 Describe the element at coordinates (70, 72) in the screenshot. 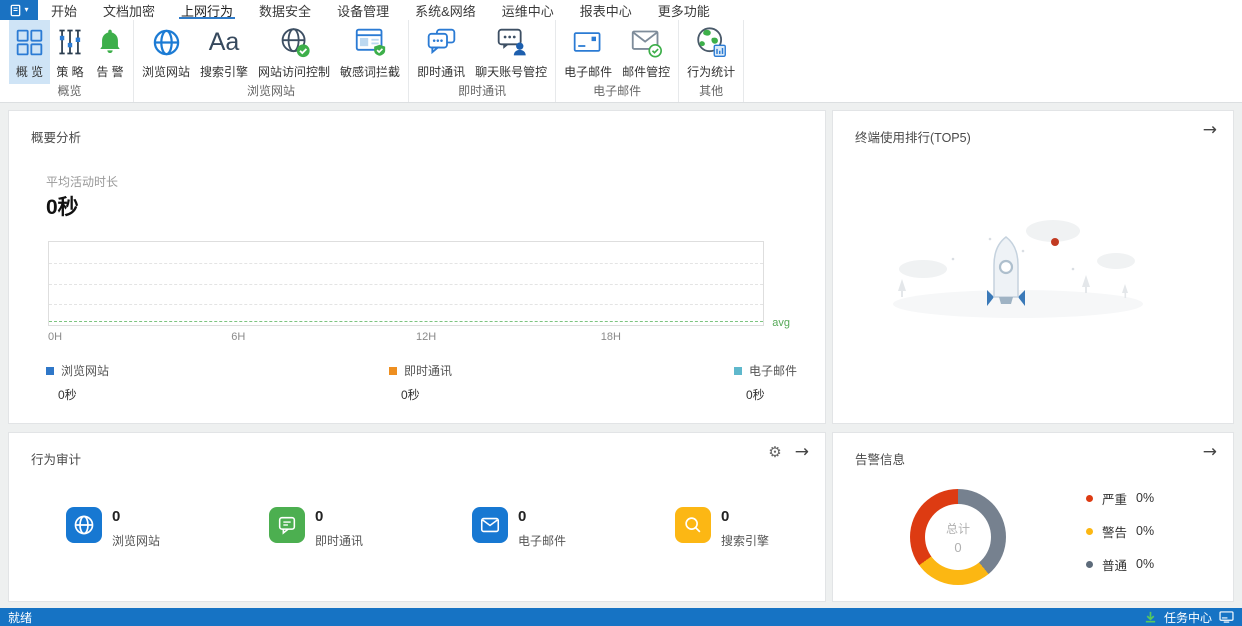

I see `ribbon-item-label: 策 略` at that location.